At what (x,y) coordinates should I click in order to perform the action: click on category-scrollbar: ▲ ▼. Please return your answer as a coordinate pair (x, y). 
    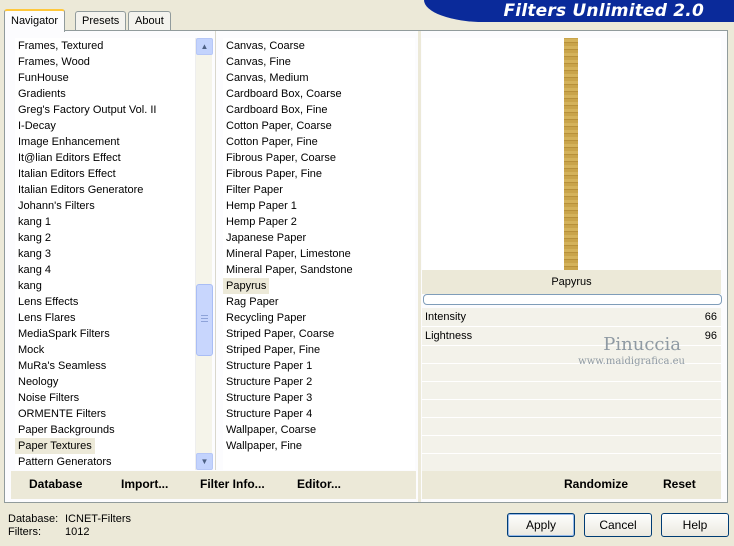
    Looking at the image, I should click on (204, 254).